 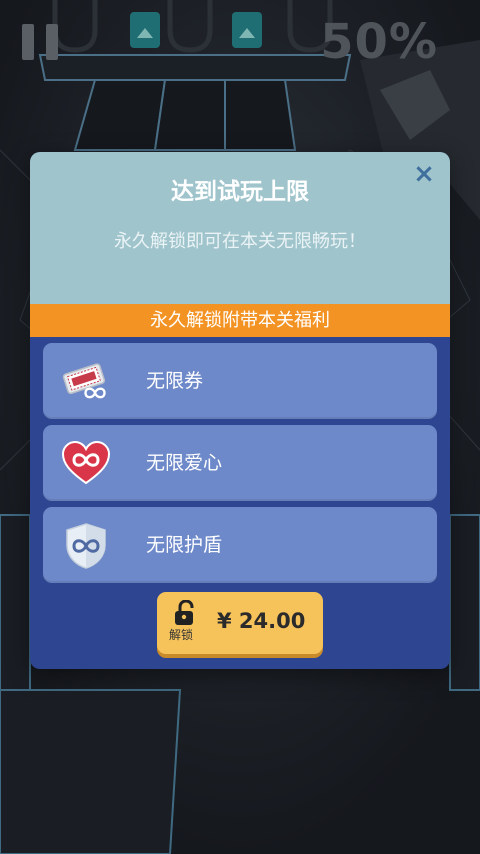 What do you see at coordinates (184, 545) in the screenshot?
I see `benefit-label: 无限护盾` at bounding box center [184, 545].